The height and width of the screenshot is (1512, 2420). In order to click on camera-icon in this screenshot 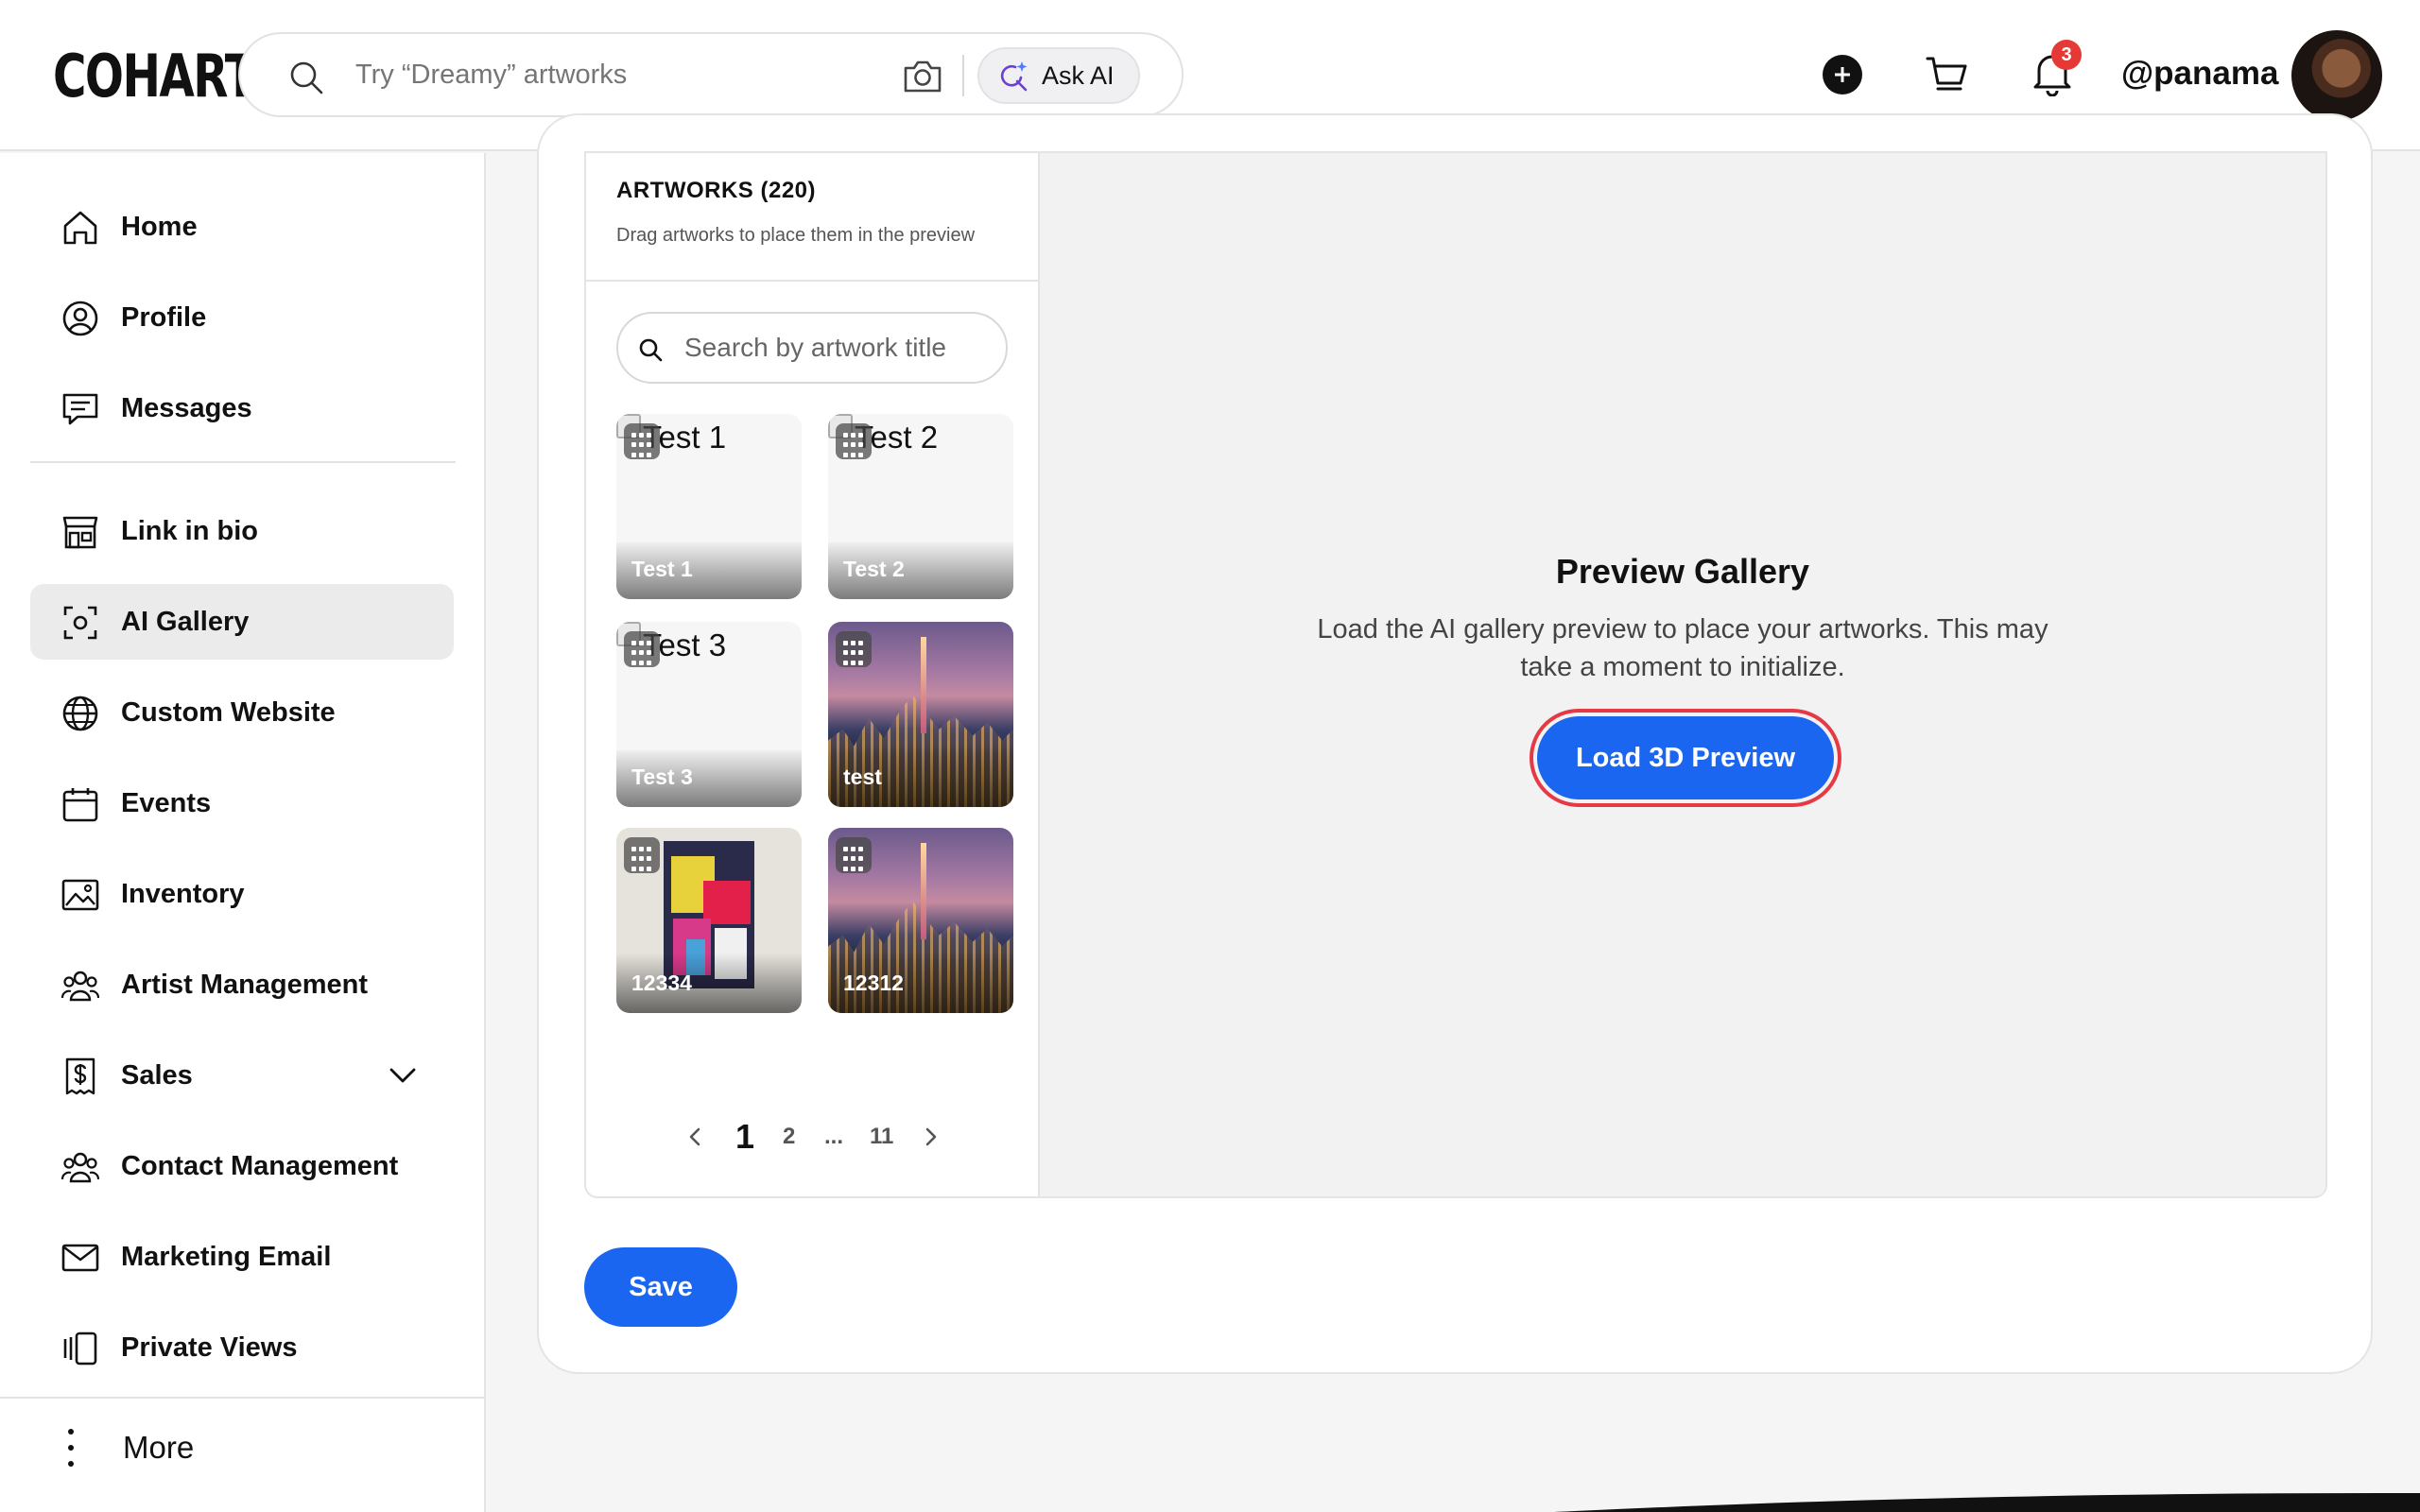, I will do `click(922, 75)`.